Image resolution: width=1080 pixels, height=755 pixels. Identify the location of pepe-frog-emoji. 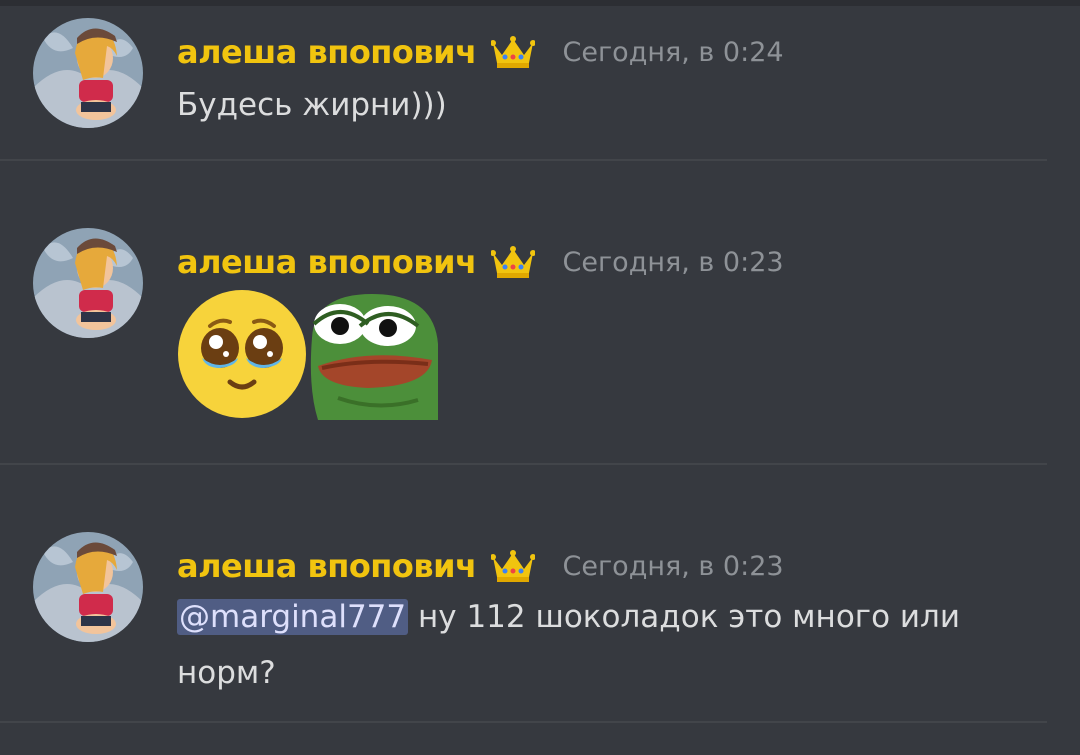
(374, 353).